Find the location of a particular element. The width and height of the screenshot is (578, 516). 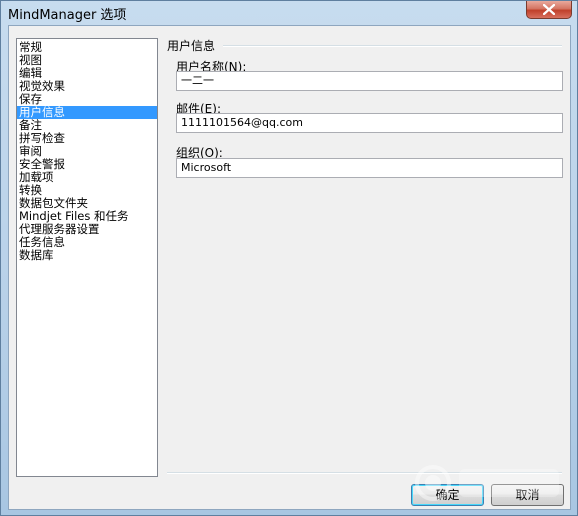

sidebar-item-save: 保存 is located at coordinates (87, 99).